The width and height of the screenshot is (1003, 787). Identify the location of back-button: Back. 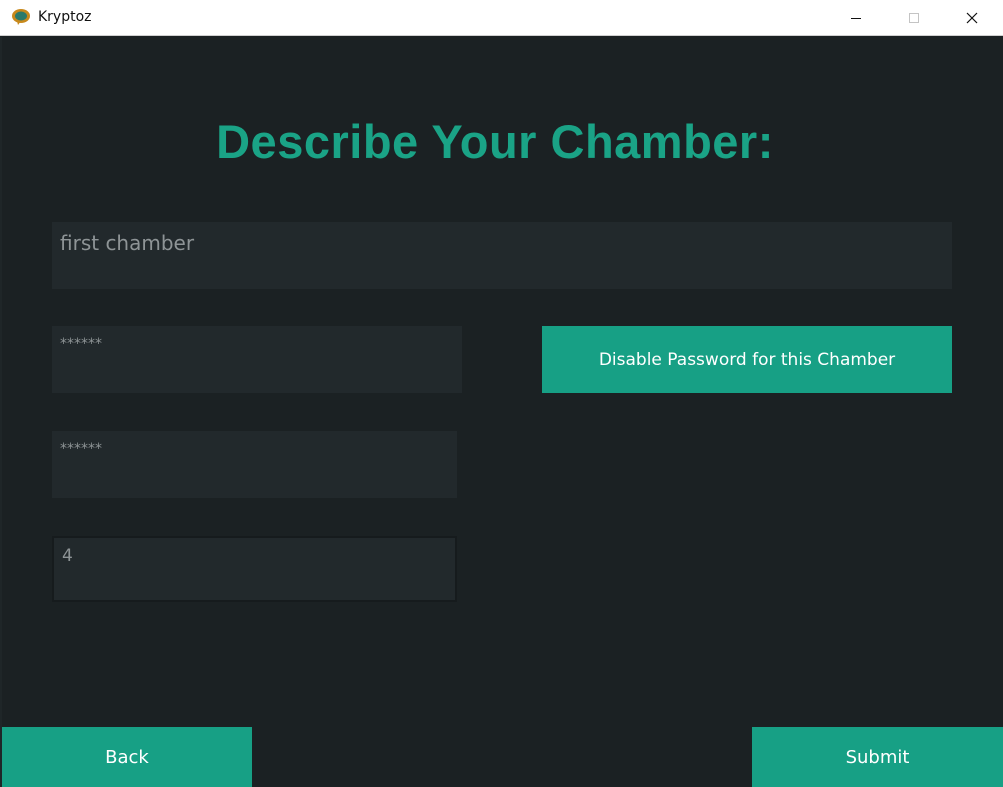
(127, 757).